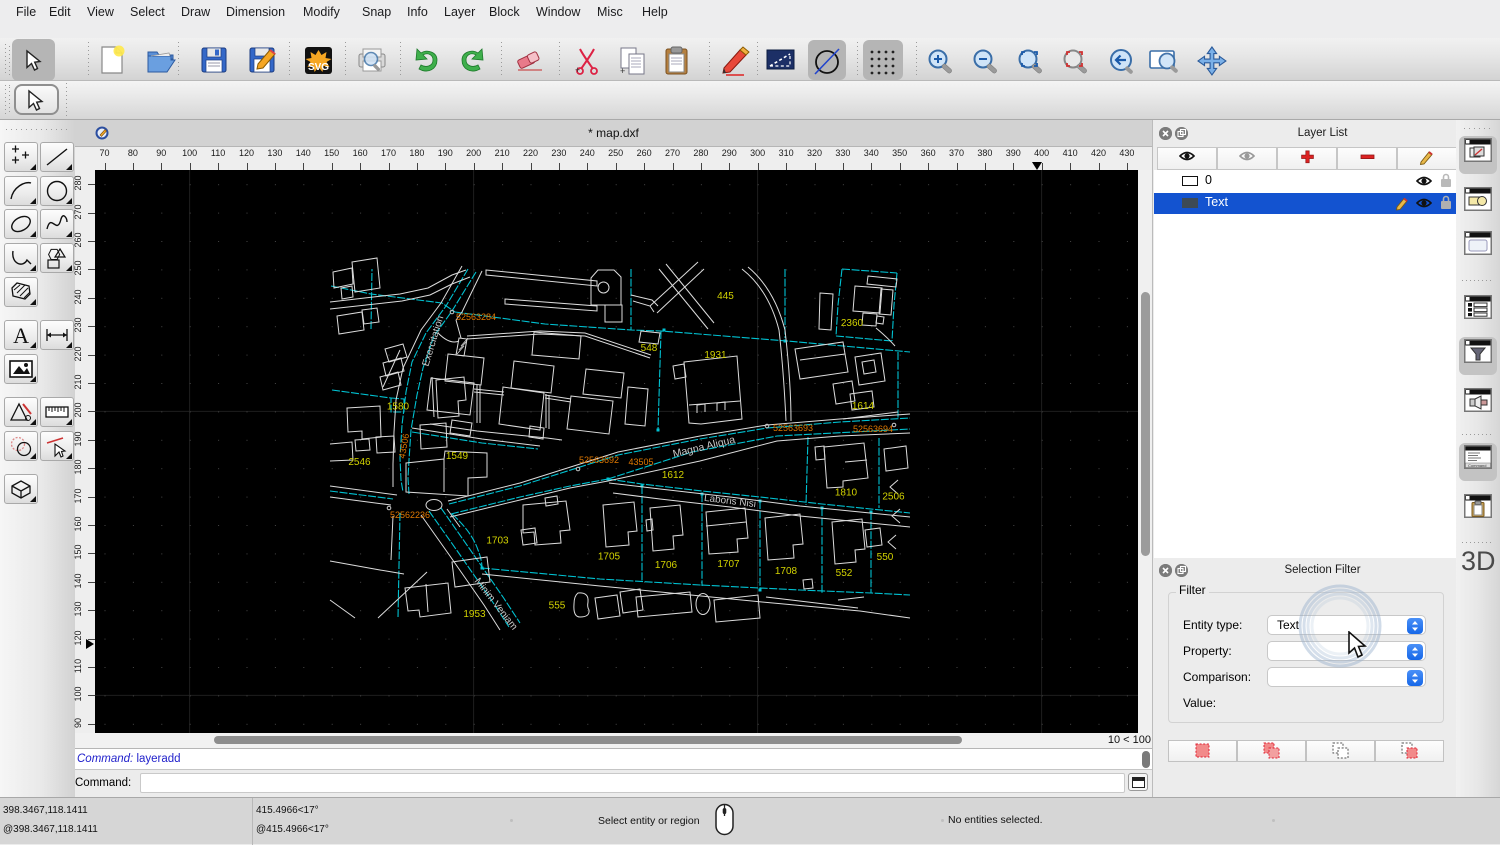  What do you see at coordinates (640, 462) in the screenshot?
I see `svg-text: 43505` at bounding box center [640, 462].